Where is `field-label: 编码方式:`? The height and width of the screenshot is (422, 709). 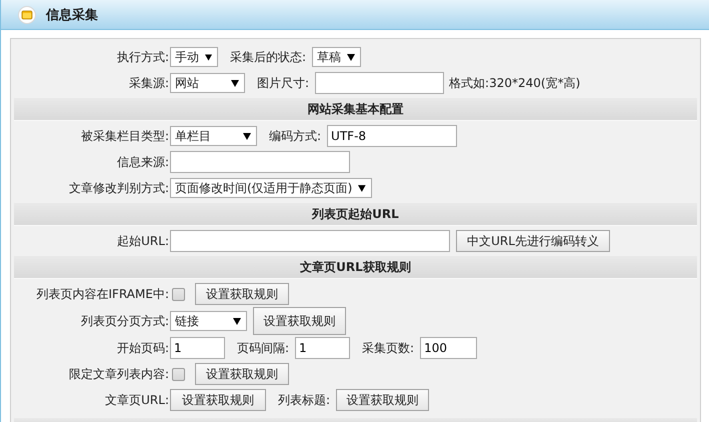
field-label: 编码方式: is located at coordinates (295, 136).